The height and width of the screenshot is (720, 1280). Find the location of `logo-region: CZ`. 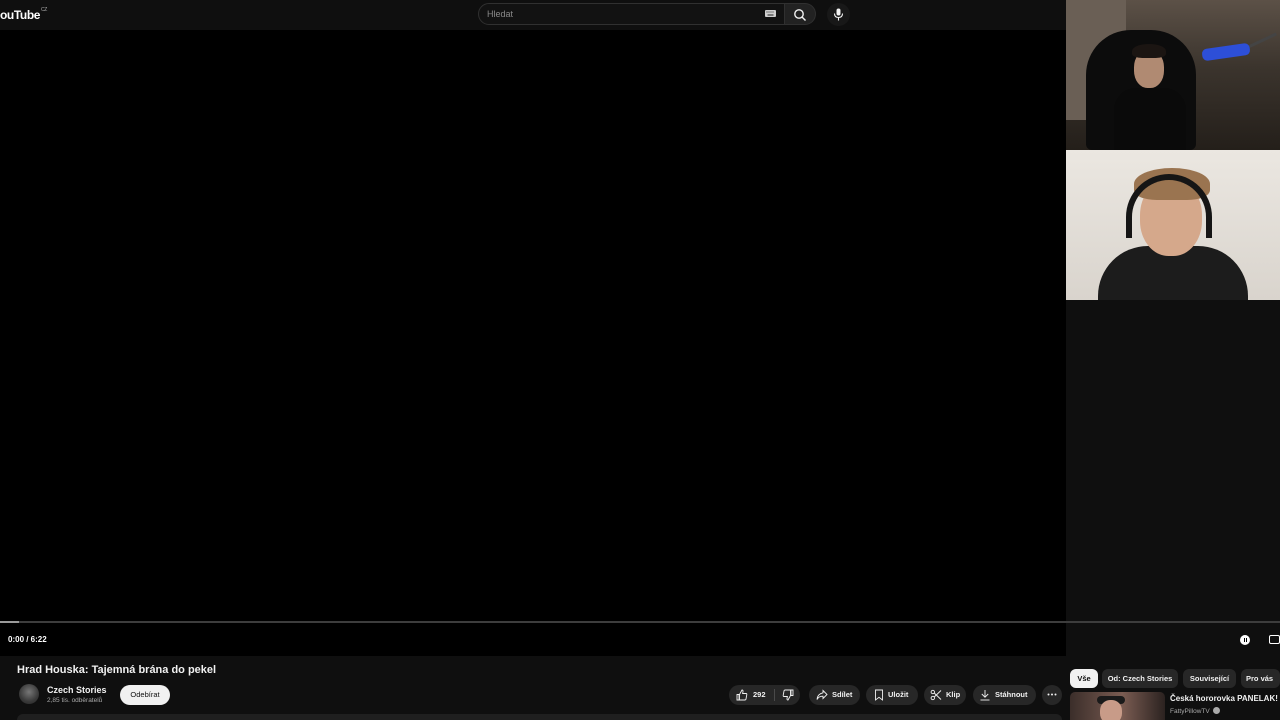

logo-region: CZ is located at coordinates (44, 10).